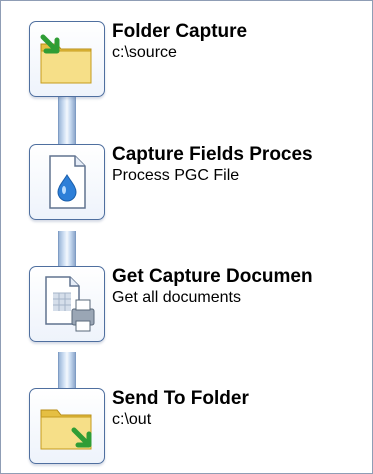 The width and height of the screenshot is (373, 474). I want to click on folder-capture-glyph, so click(66, 59).